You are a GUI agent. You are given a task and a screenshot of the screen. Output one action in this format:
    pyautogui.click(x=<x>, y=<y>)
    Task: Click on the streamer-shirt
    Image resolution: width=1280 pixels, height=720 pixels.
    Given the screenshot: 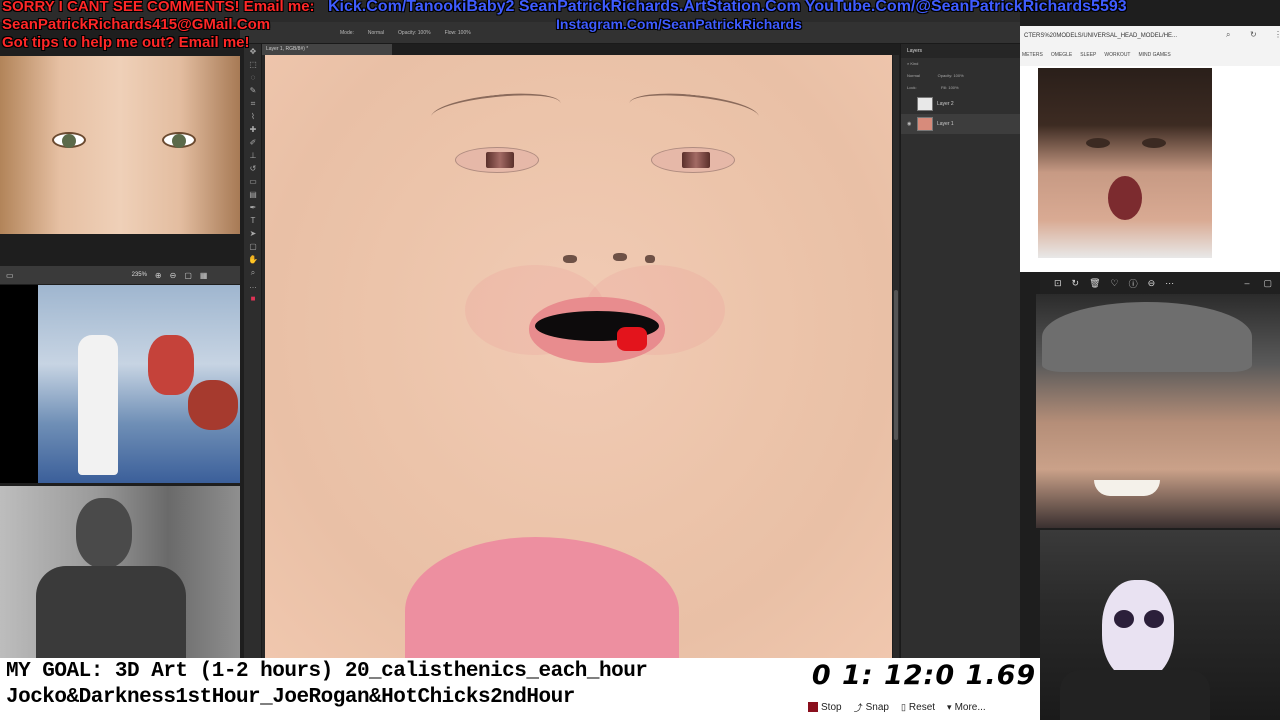 What is the action you would take?
    pyautogui.click(x=1135, y=695)
    